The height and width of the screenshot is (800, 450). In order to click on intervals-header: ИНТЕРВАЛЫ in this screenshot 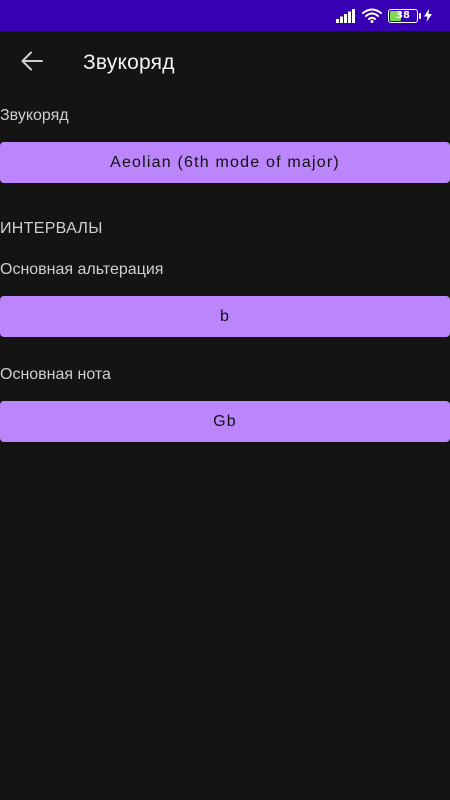, I will do `click(51, 228)`.